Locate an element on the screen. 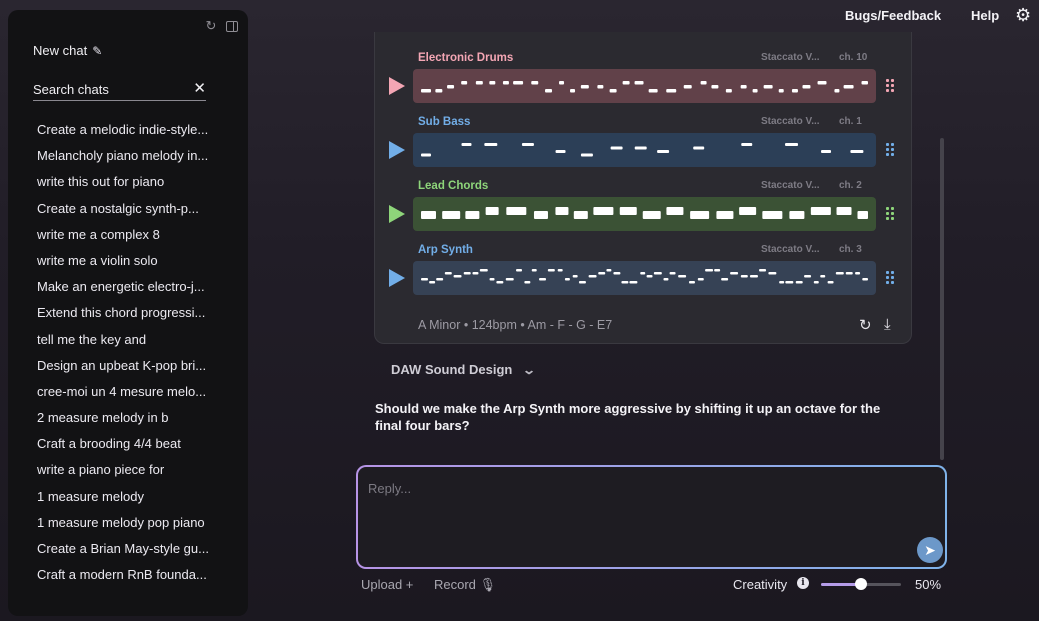 This screenshot has width=1039, height=621. new-chat-button: New chat ✎ is located at coordinates (67, 50).